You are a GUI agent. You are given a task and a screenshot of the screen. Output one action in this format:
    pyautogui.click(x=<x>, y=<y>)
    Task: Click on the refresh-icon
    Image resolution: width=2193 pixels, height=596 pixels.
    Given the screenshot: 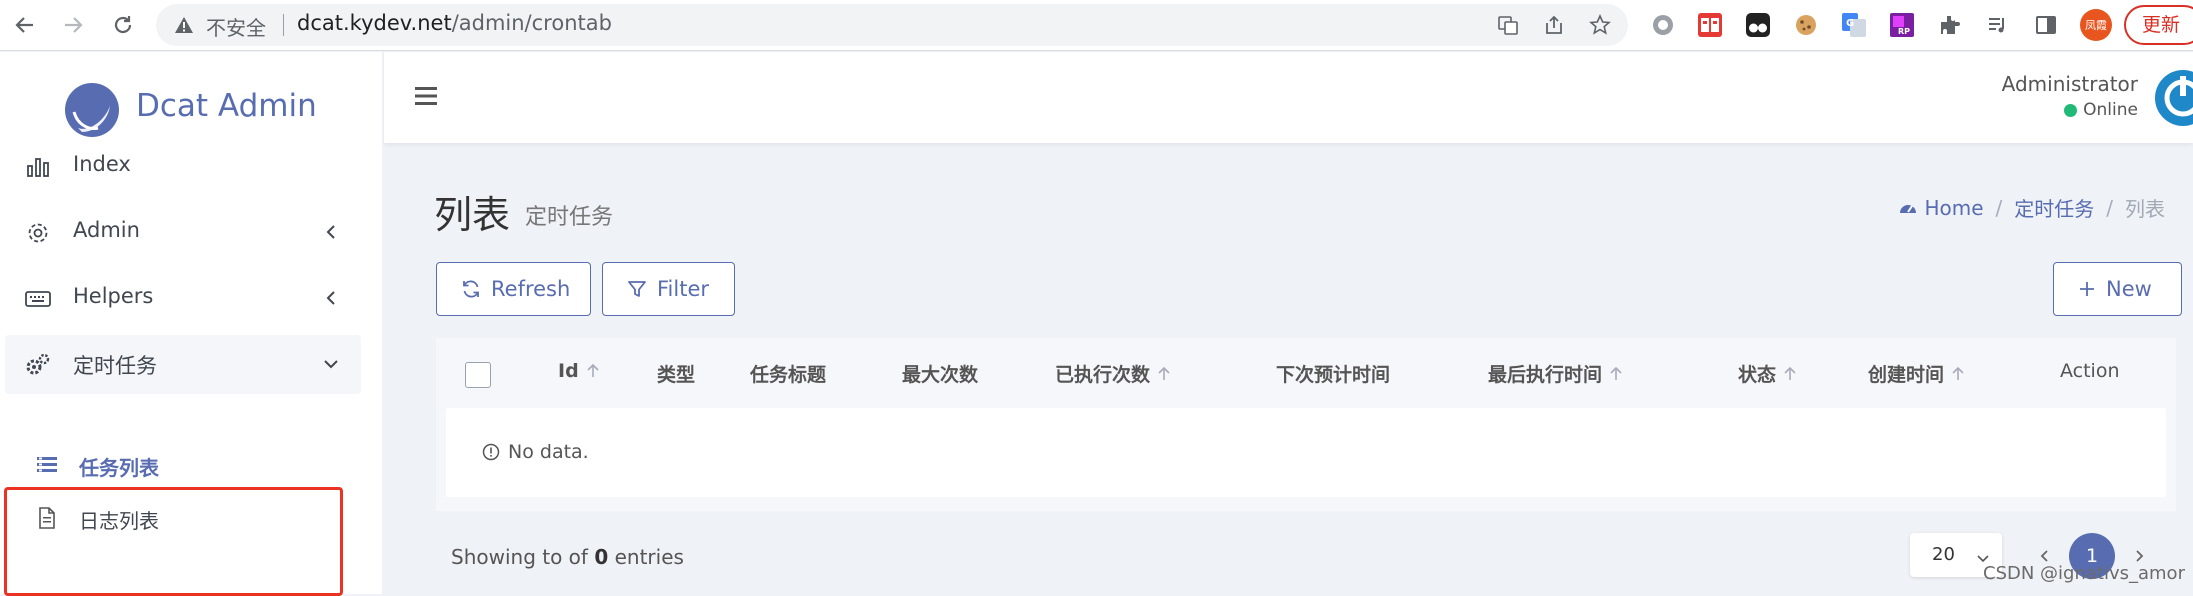 What is the action you would take?
    pyautogui.click(x=471, y=289)
    